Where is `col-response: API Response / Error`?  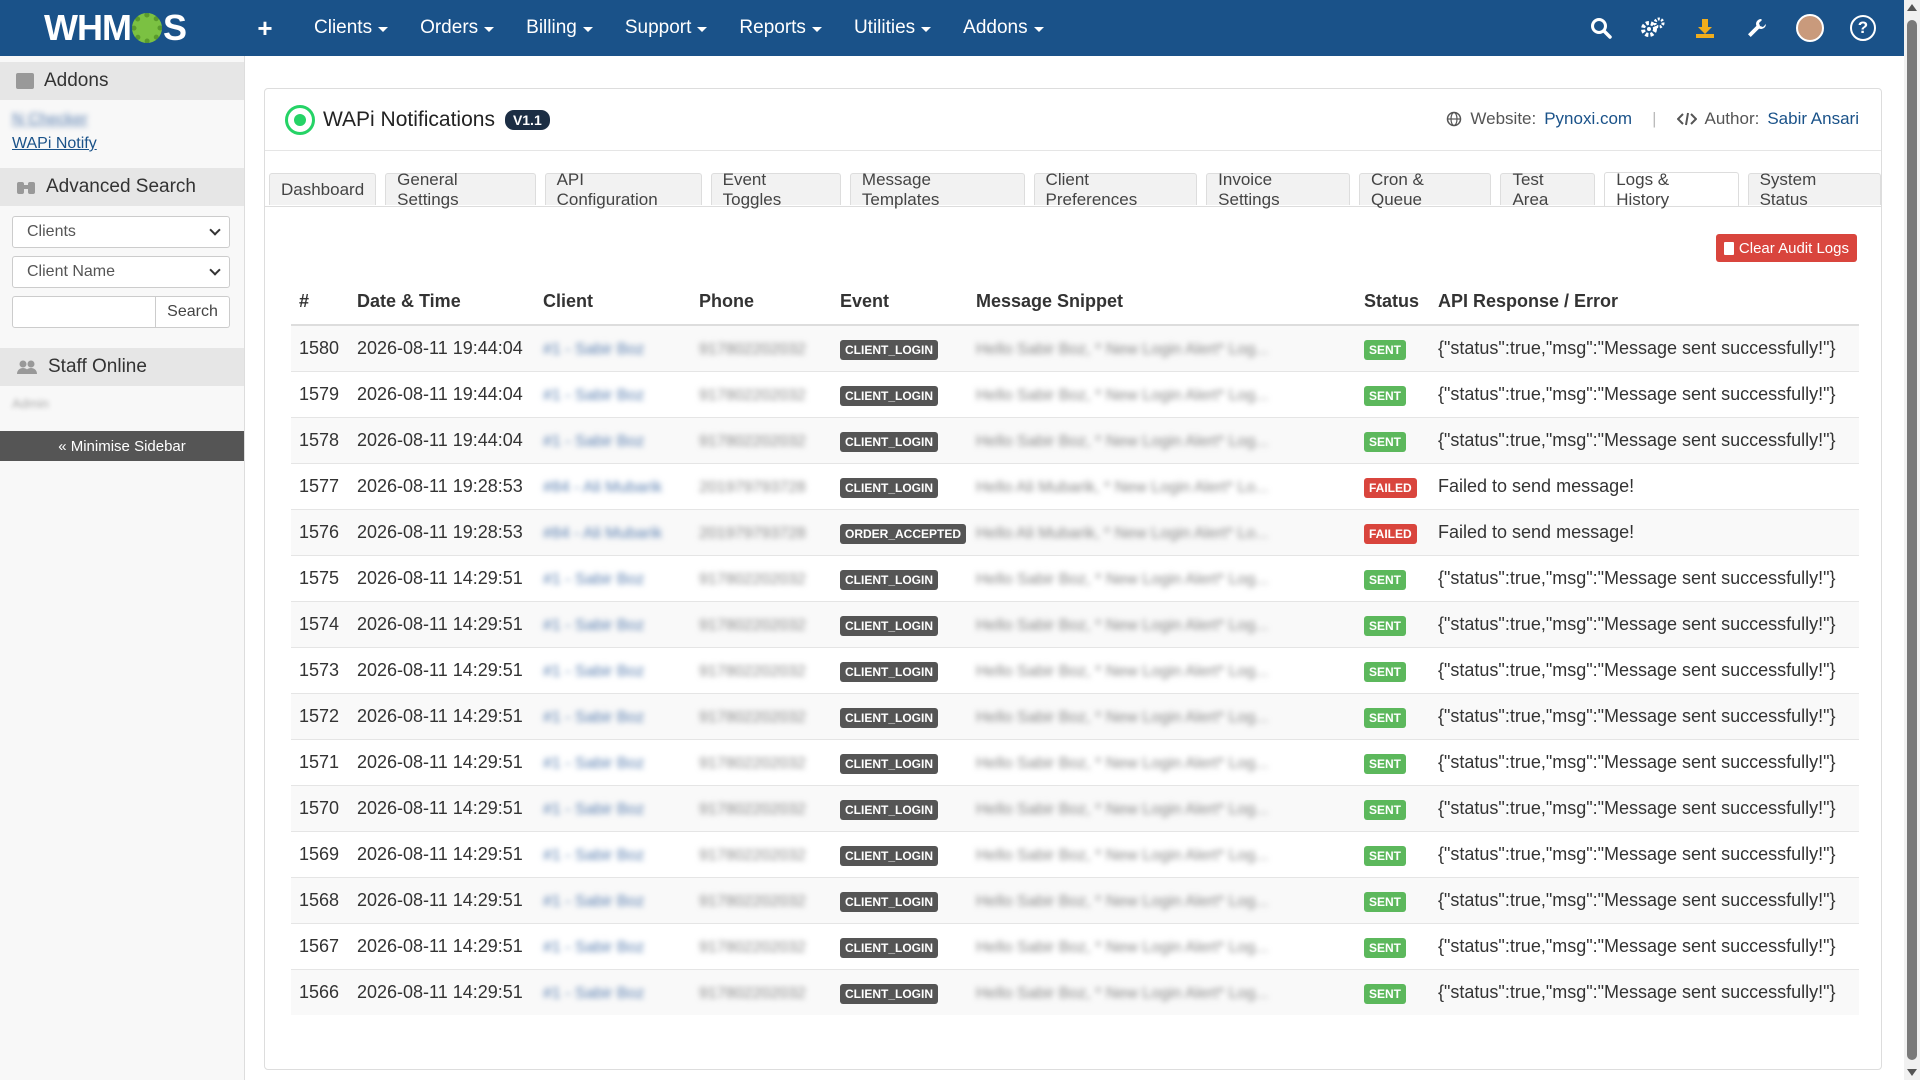 col-response: API Response / Error is located at coordinates (1644, 302).